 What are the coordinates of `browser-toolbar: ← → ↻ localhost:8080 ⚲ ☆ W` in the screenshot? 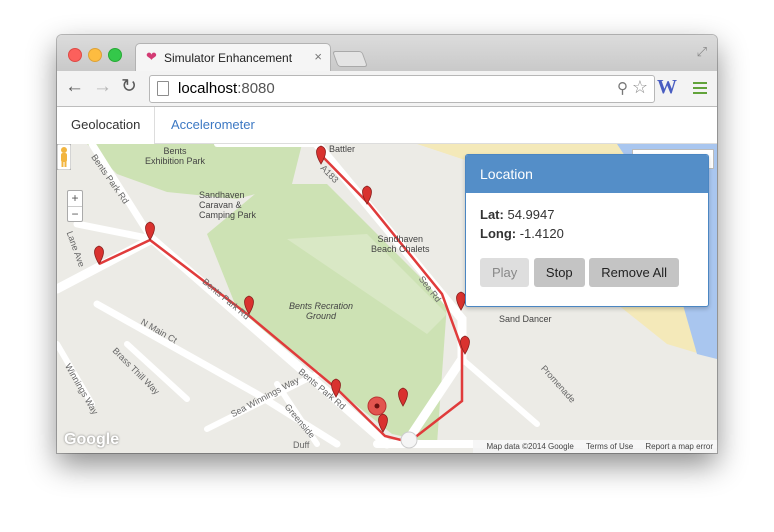 It's located at (387, 89).